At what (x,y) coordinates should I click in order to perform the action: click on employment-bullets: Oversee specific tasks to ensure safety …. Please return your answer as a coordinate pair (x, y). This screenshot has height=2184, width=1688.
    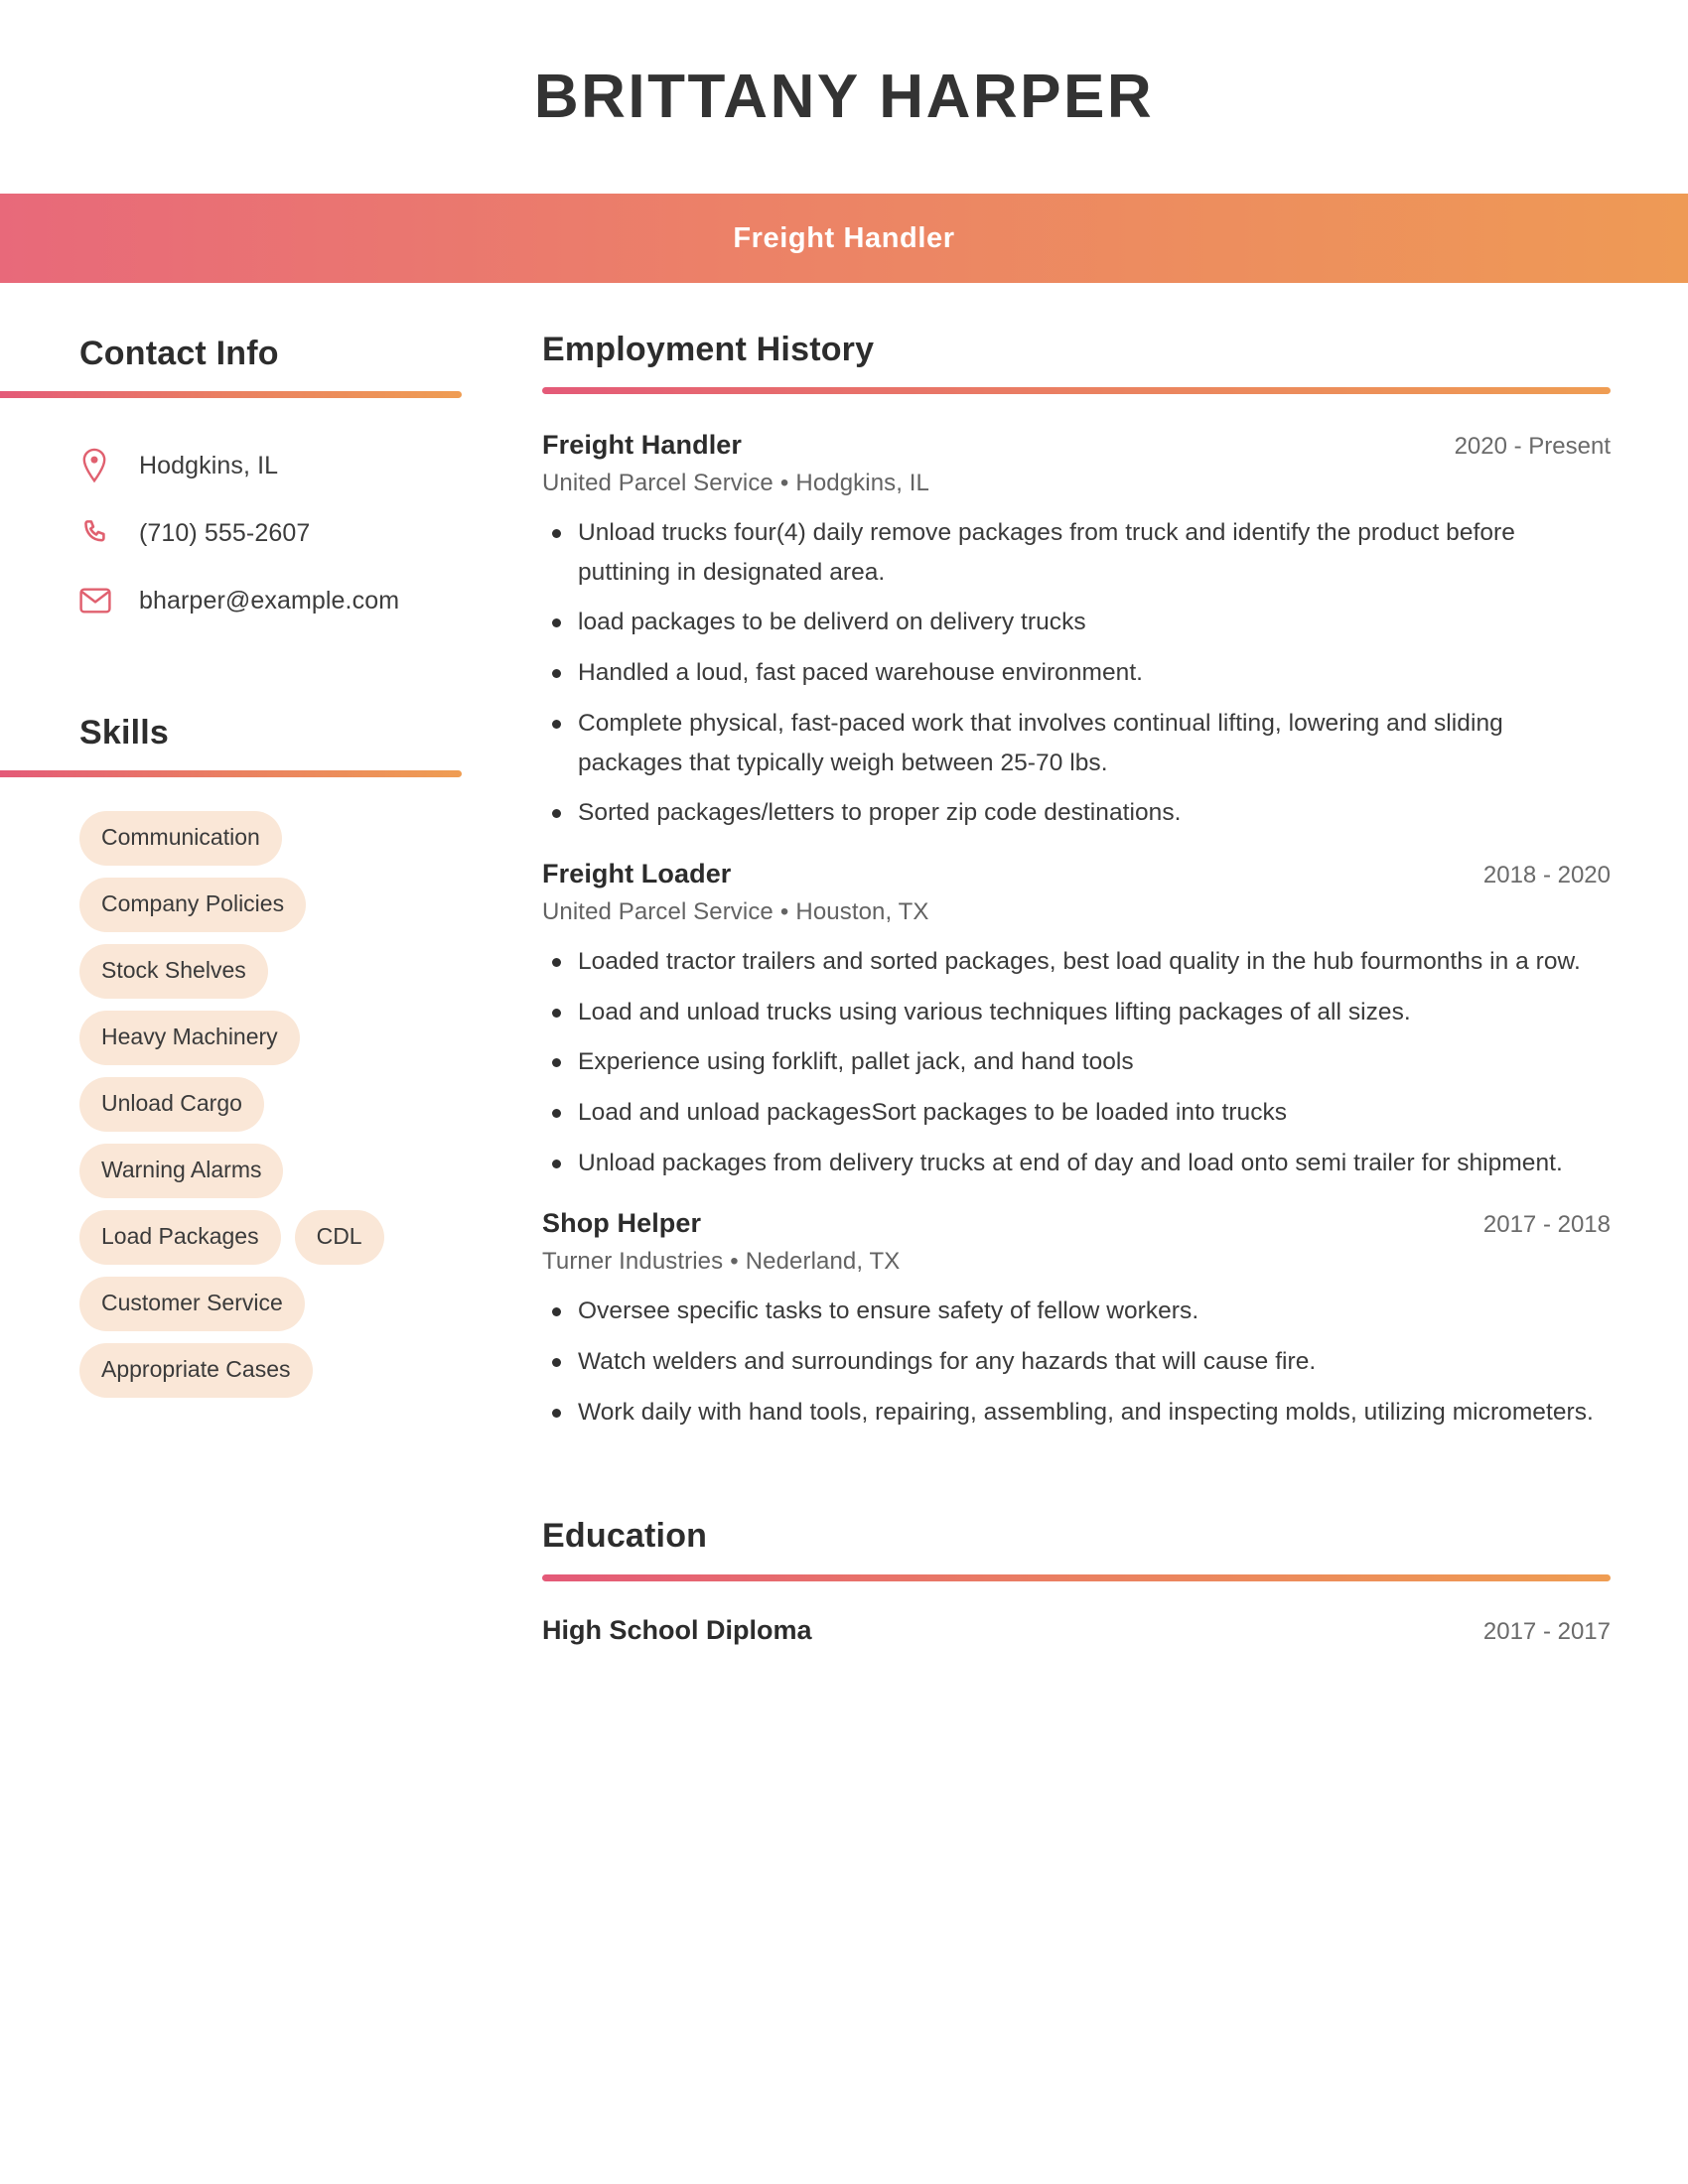
    Looking at the image, I should click on (1076, 1362).